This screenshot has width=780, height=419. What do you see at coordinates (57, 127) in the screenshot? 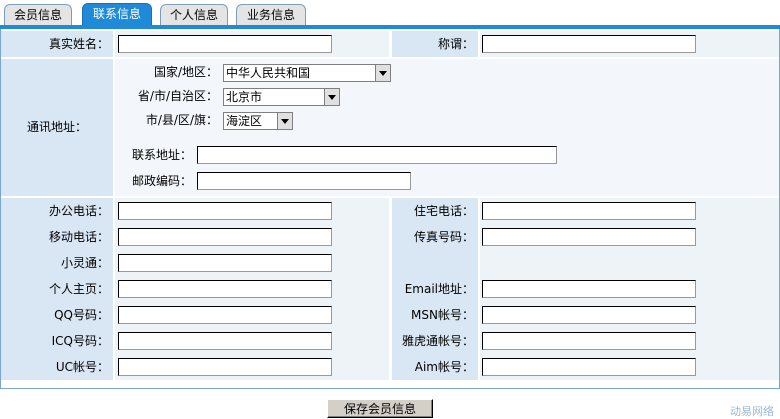
I see `address-label: 通讯地址：` at bounding box center [57, 127].